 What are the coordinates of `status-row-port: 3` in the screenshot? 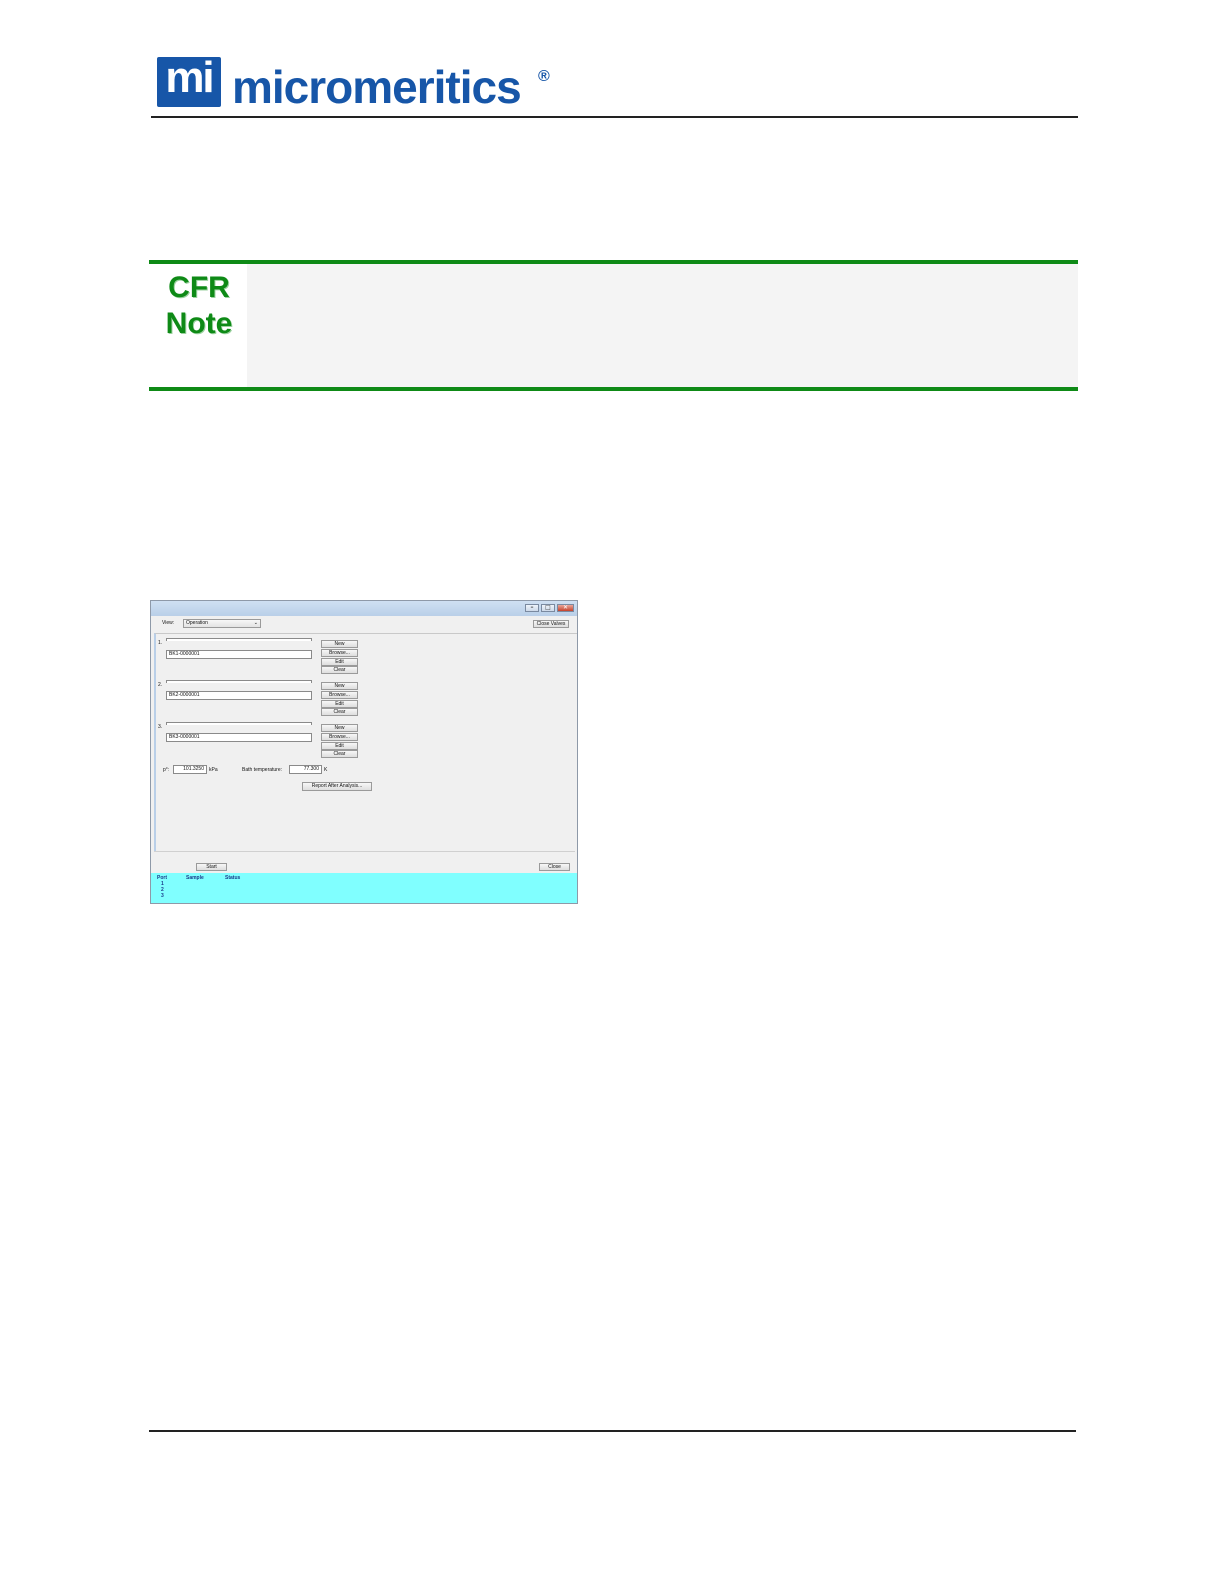 It's located at (162, 896).